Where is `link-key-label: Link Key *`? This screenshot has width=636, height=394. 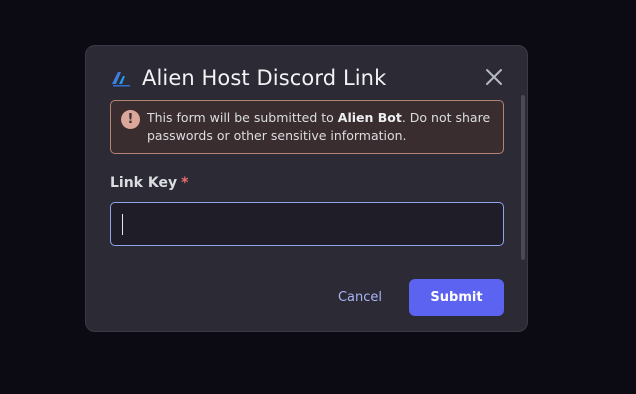 link-key-label: Link Key * is located at coordinates (149, 183).